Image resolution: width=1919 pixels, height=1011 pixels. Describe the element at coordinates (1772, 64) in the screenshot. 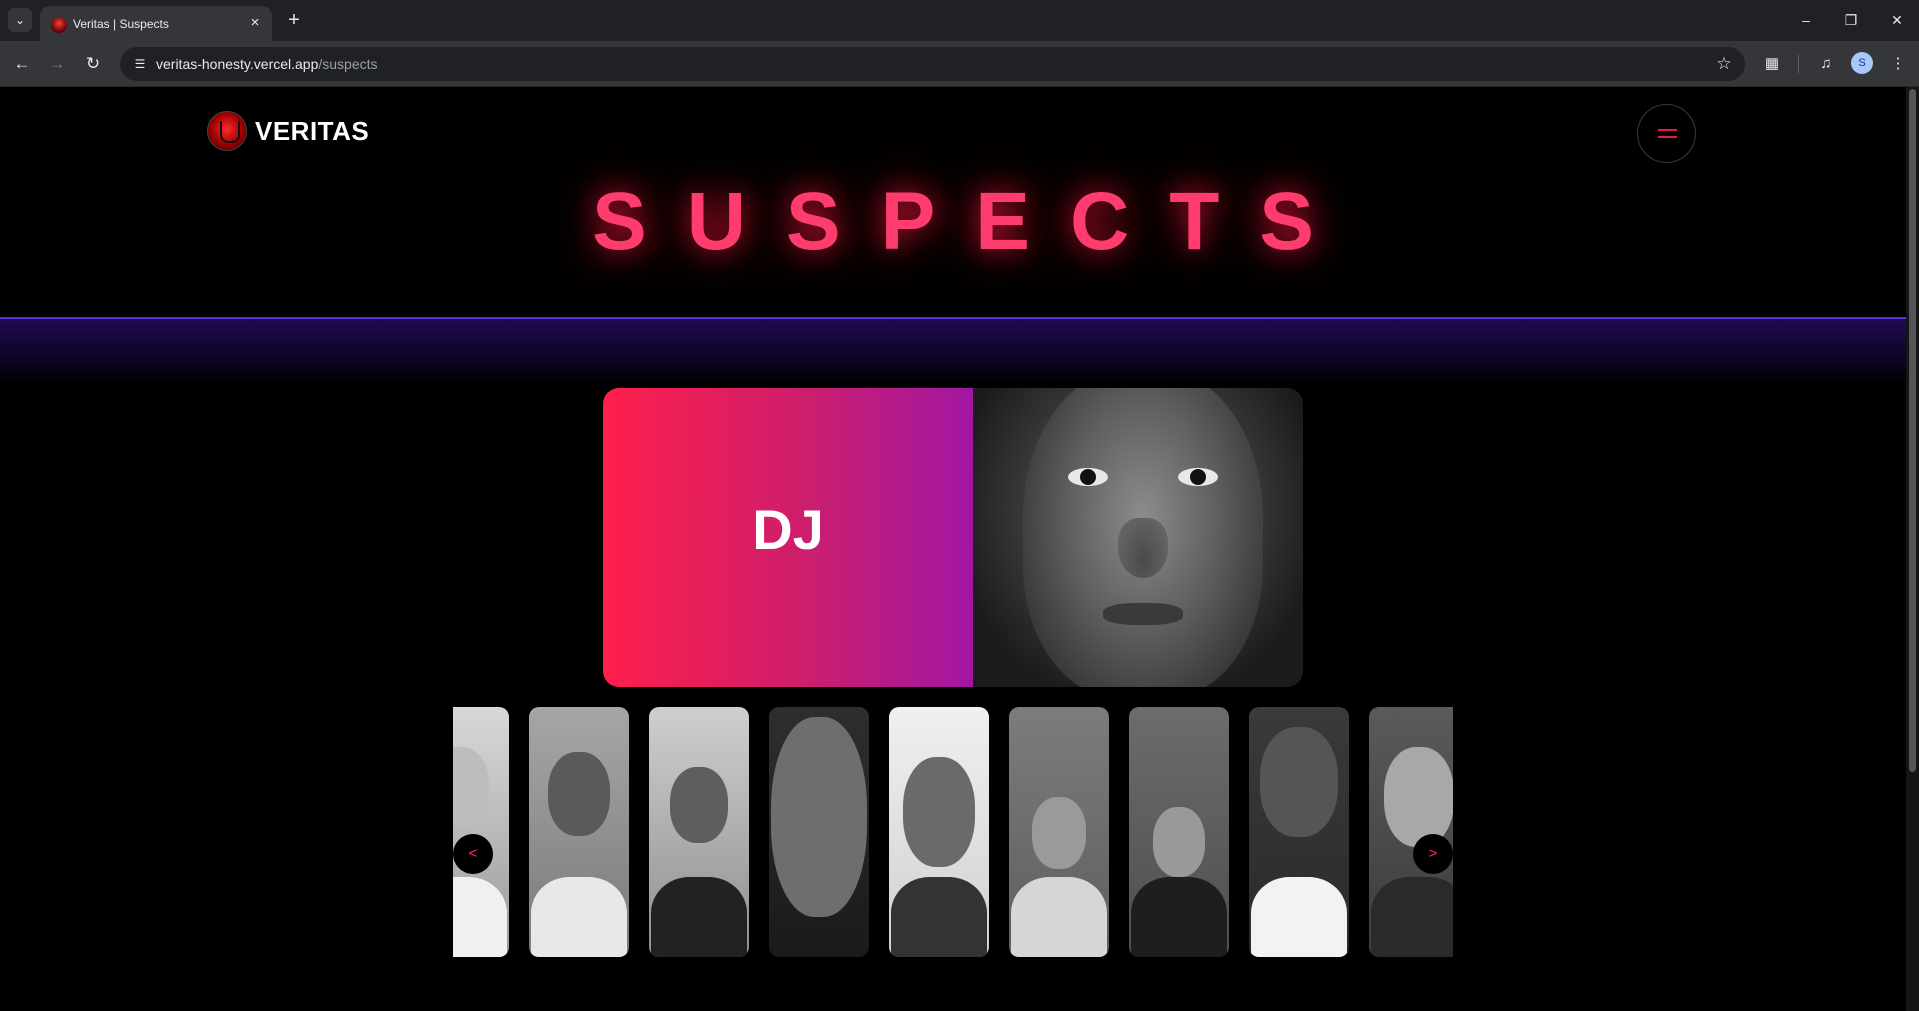

I see `extensions-puzzle-icon: ▦` at that location.